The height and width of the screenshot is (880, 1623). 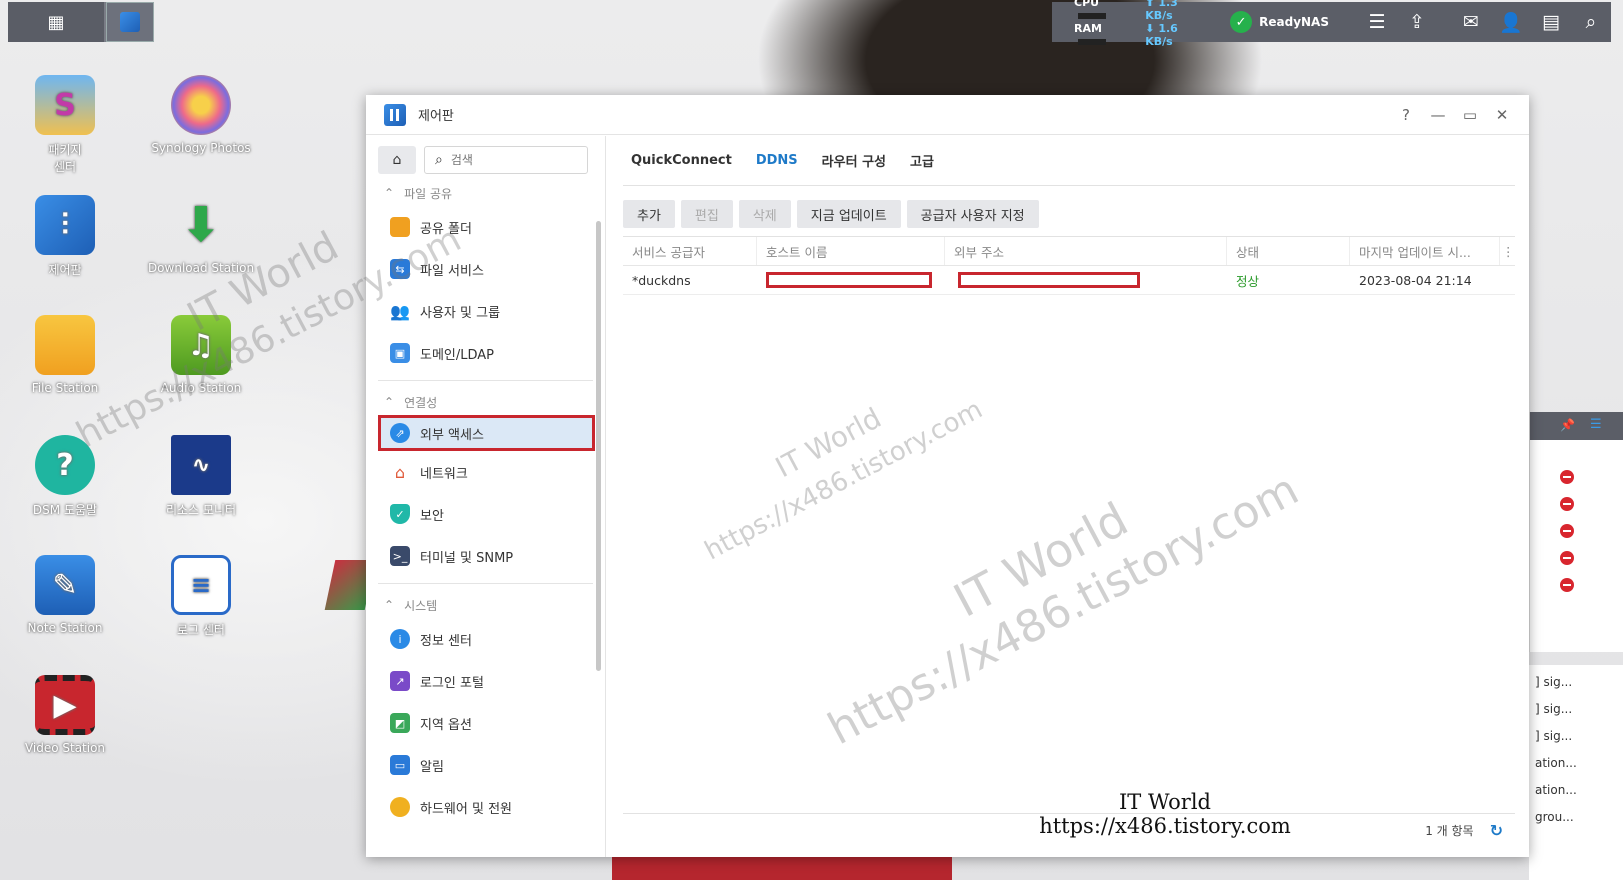 What do you see at coordinates (485, 723) in the screenshot?
I see `sidebar-item-regional: ◩ 지역 옵션` at bounding box center [485, 723].